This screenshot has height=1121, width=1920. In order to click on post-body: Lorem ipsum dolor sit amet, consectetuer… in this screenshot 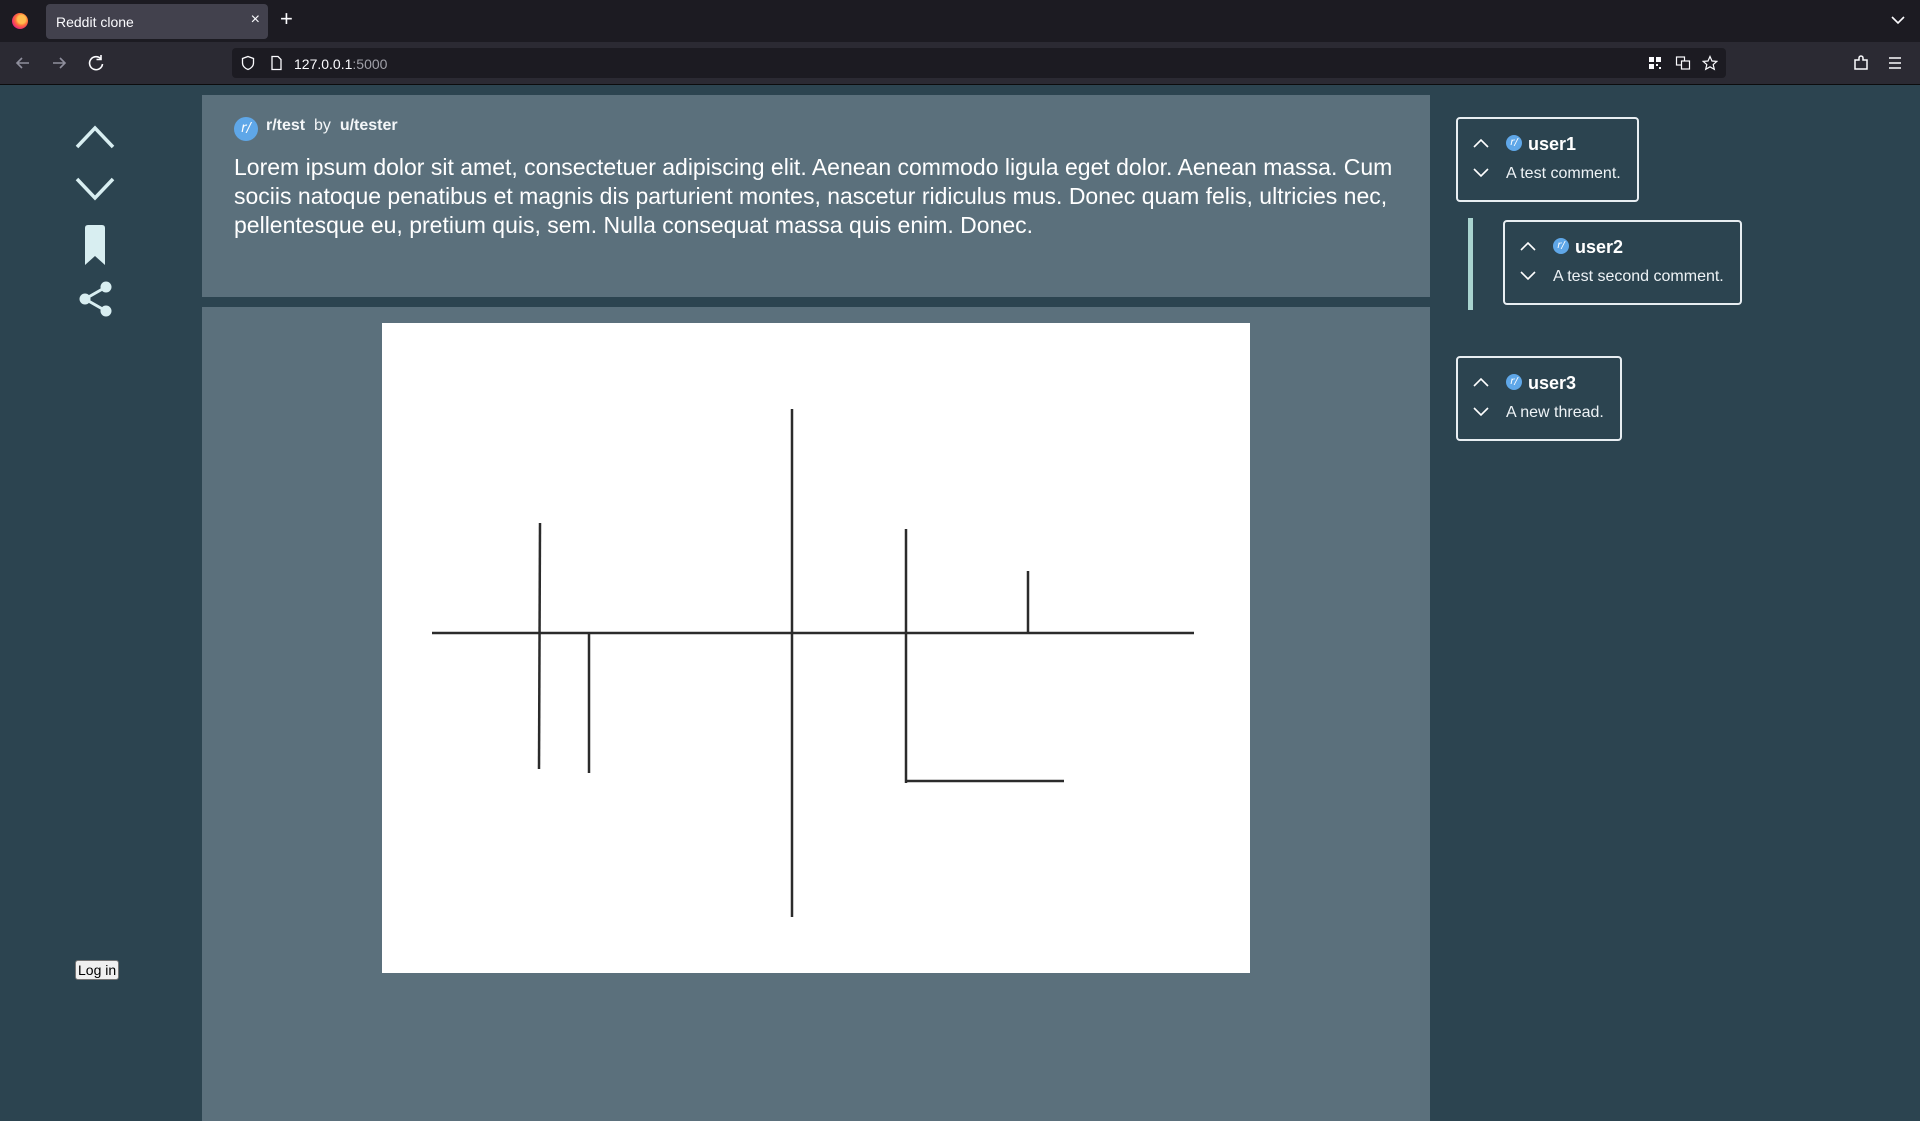, I will do `click(813, 196)`.